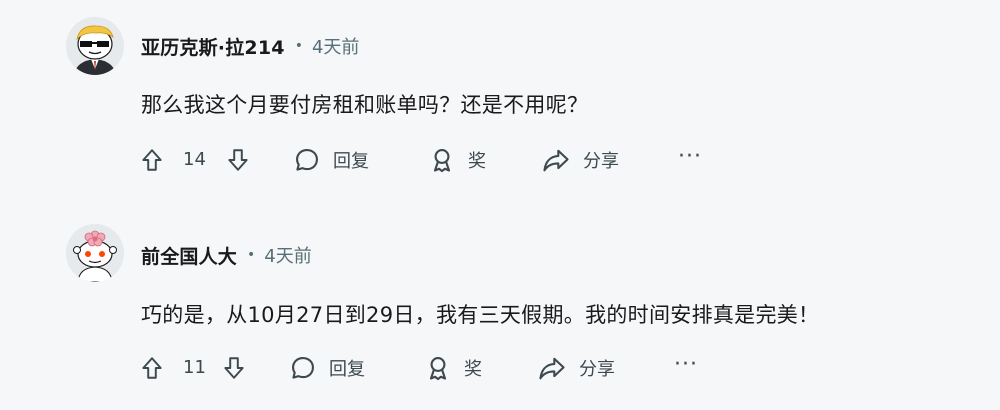  I want to click on comment-actions: 14 回复 奖 分享 ···, so click(437, 160).